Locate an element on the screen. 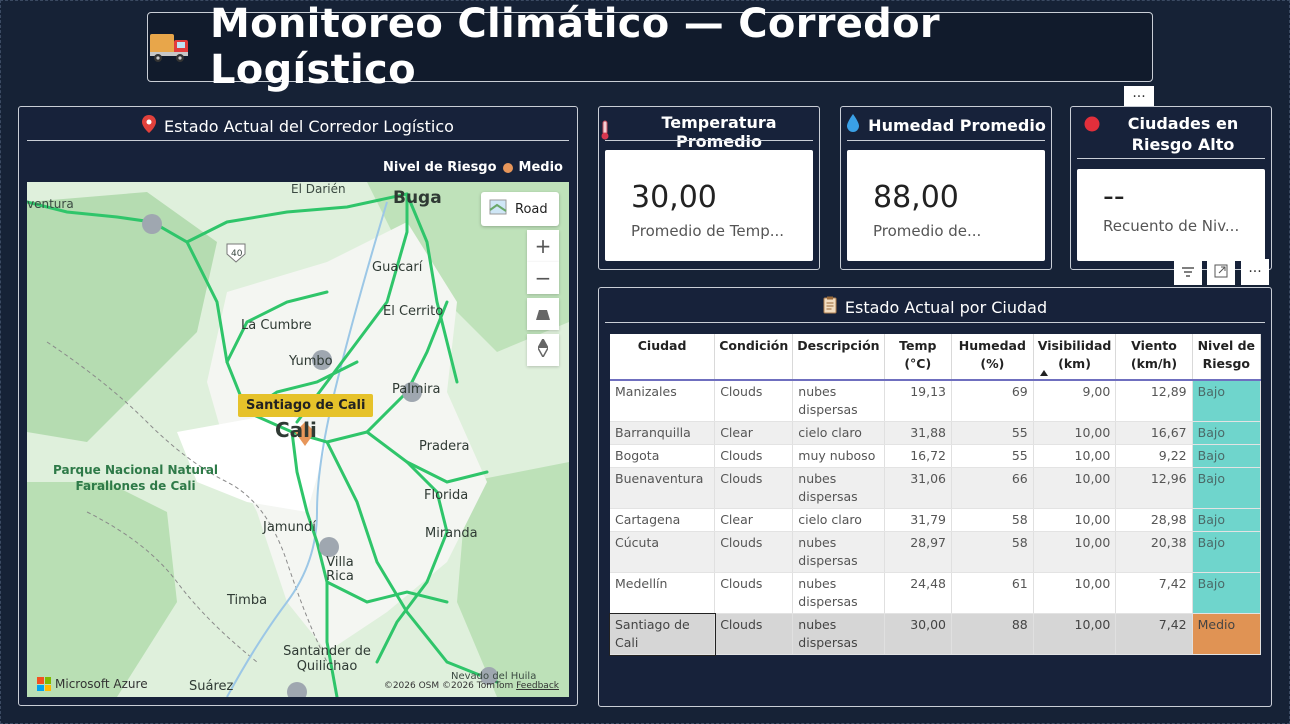  map-label-road-40: 40 is located at coordinates (237, 254).